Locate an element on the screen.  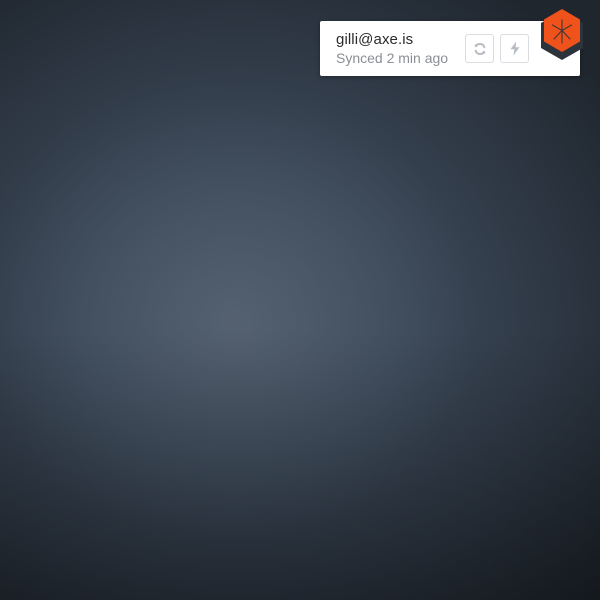
sync-status-text: Synced 2 min ago is located at coordinates (392, 58).